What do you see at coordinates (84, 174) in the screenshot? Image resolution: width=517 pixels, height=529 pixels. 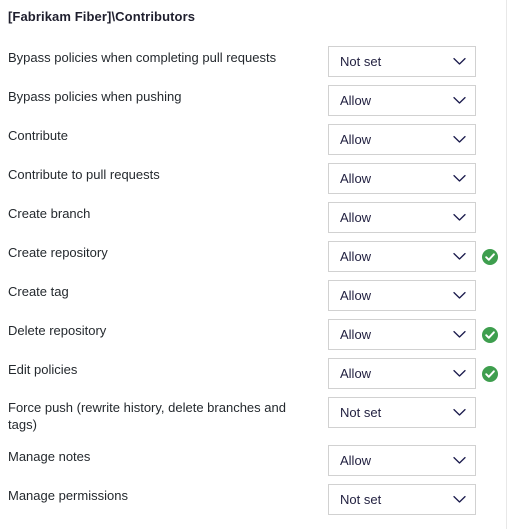 I see `permission-label: Contribute to pull requests` at bounding box center [84, 174].